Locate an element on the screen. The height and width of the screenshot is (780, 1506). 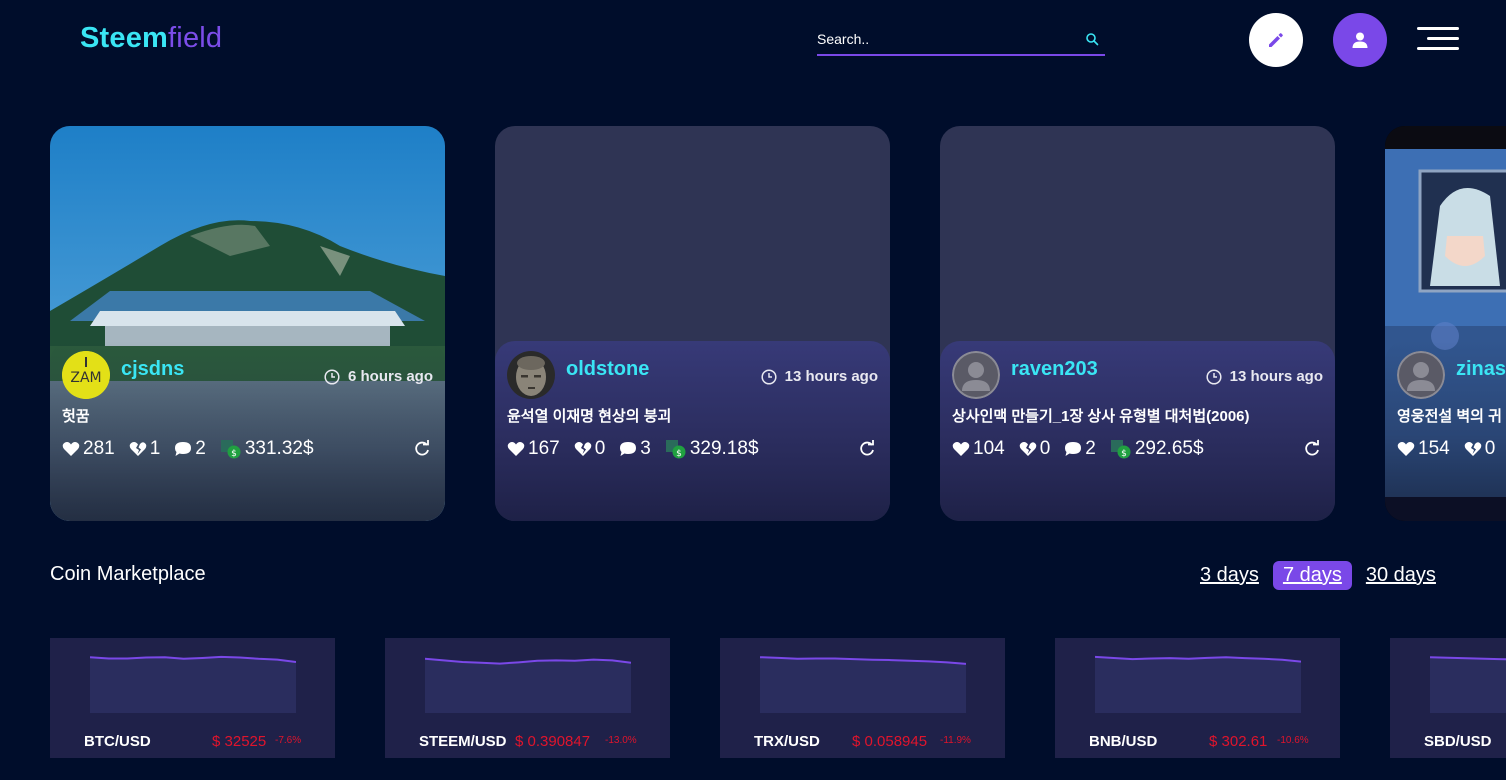
logo: Steemfield is located at coordinates (151, 38).